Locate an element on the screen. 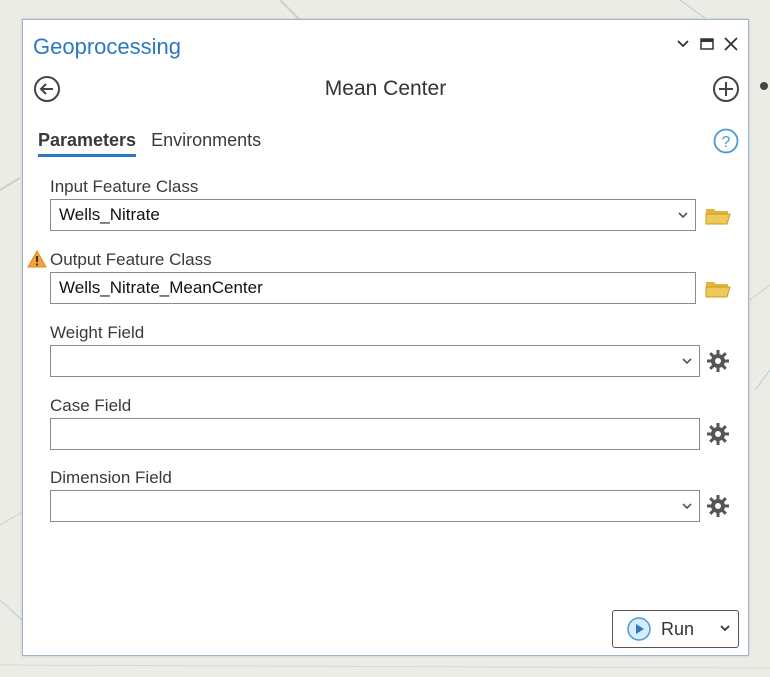  param-input-feature-class: Input Feature Class Wells_Nitrate is located at coordinates (373, 204).